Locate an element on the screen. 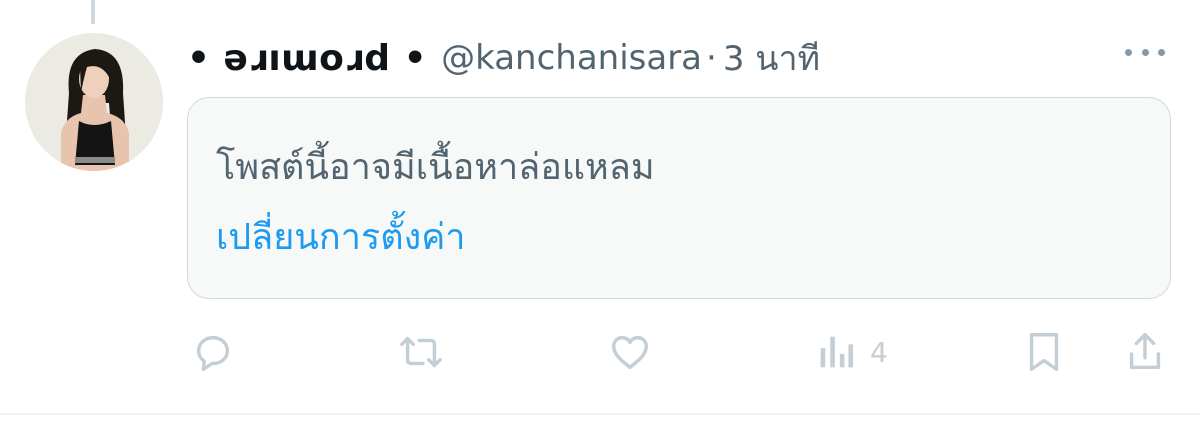  bookmark-icon is located at coordinates (1044, 352).